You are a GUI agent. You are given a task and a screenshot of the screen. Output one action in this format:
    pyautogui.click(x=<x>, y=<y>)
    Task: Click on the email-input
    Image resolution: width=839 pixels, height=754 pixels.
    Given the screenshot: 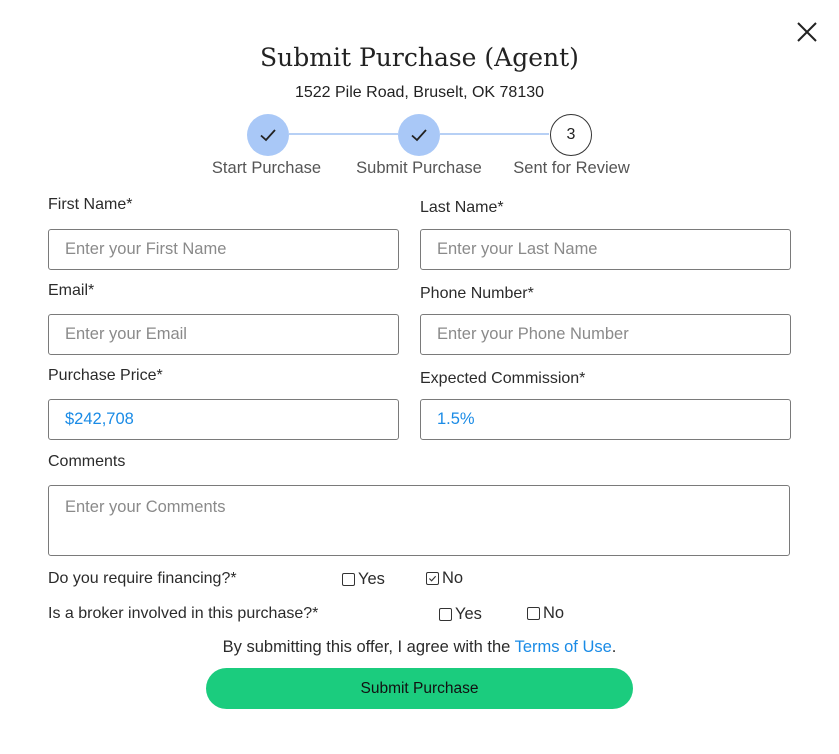 What is the action you would take?
    pyautogui.click(x=223, y=334)
    